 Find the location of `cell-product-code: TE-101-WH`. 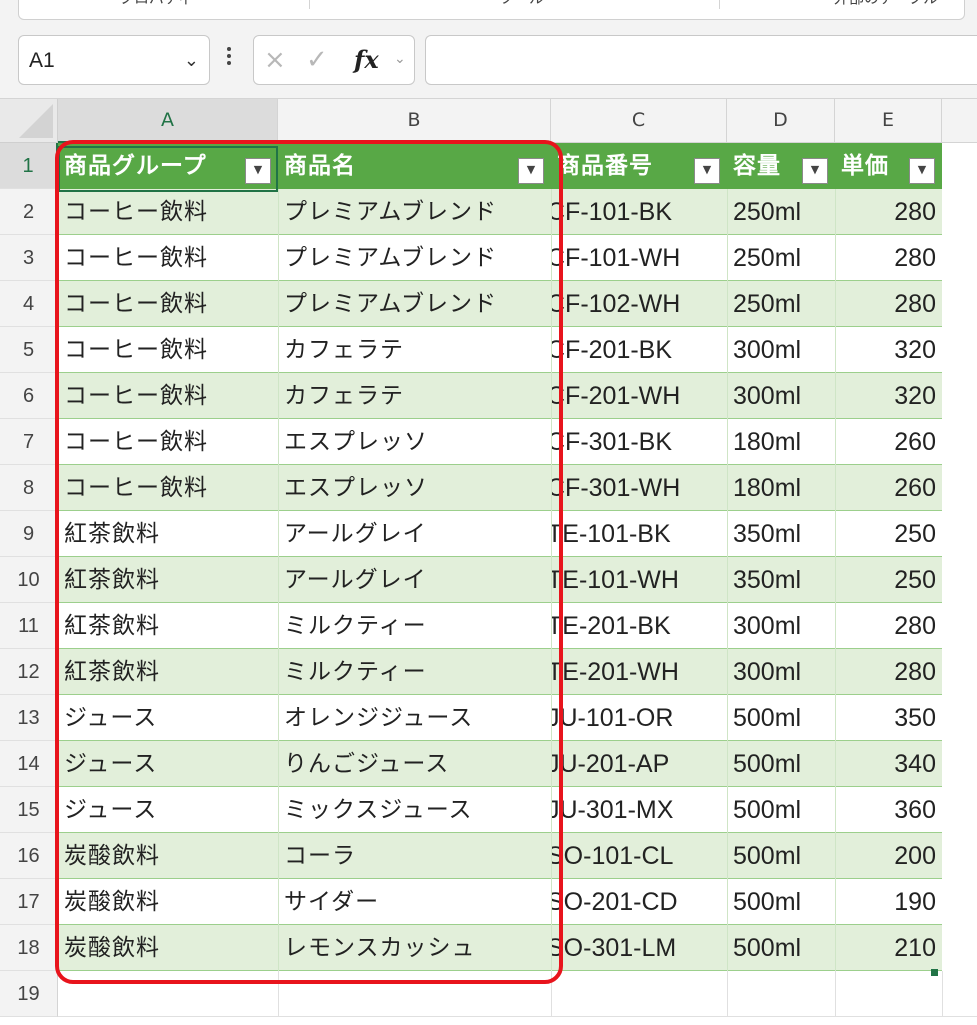

cell-product-code: TE-101-WH is located at coordinates (639, 580).